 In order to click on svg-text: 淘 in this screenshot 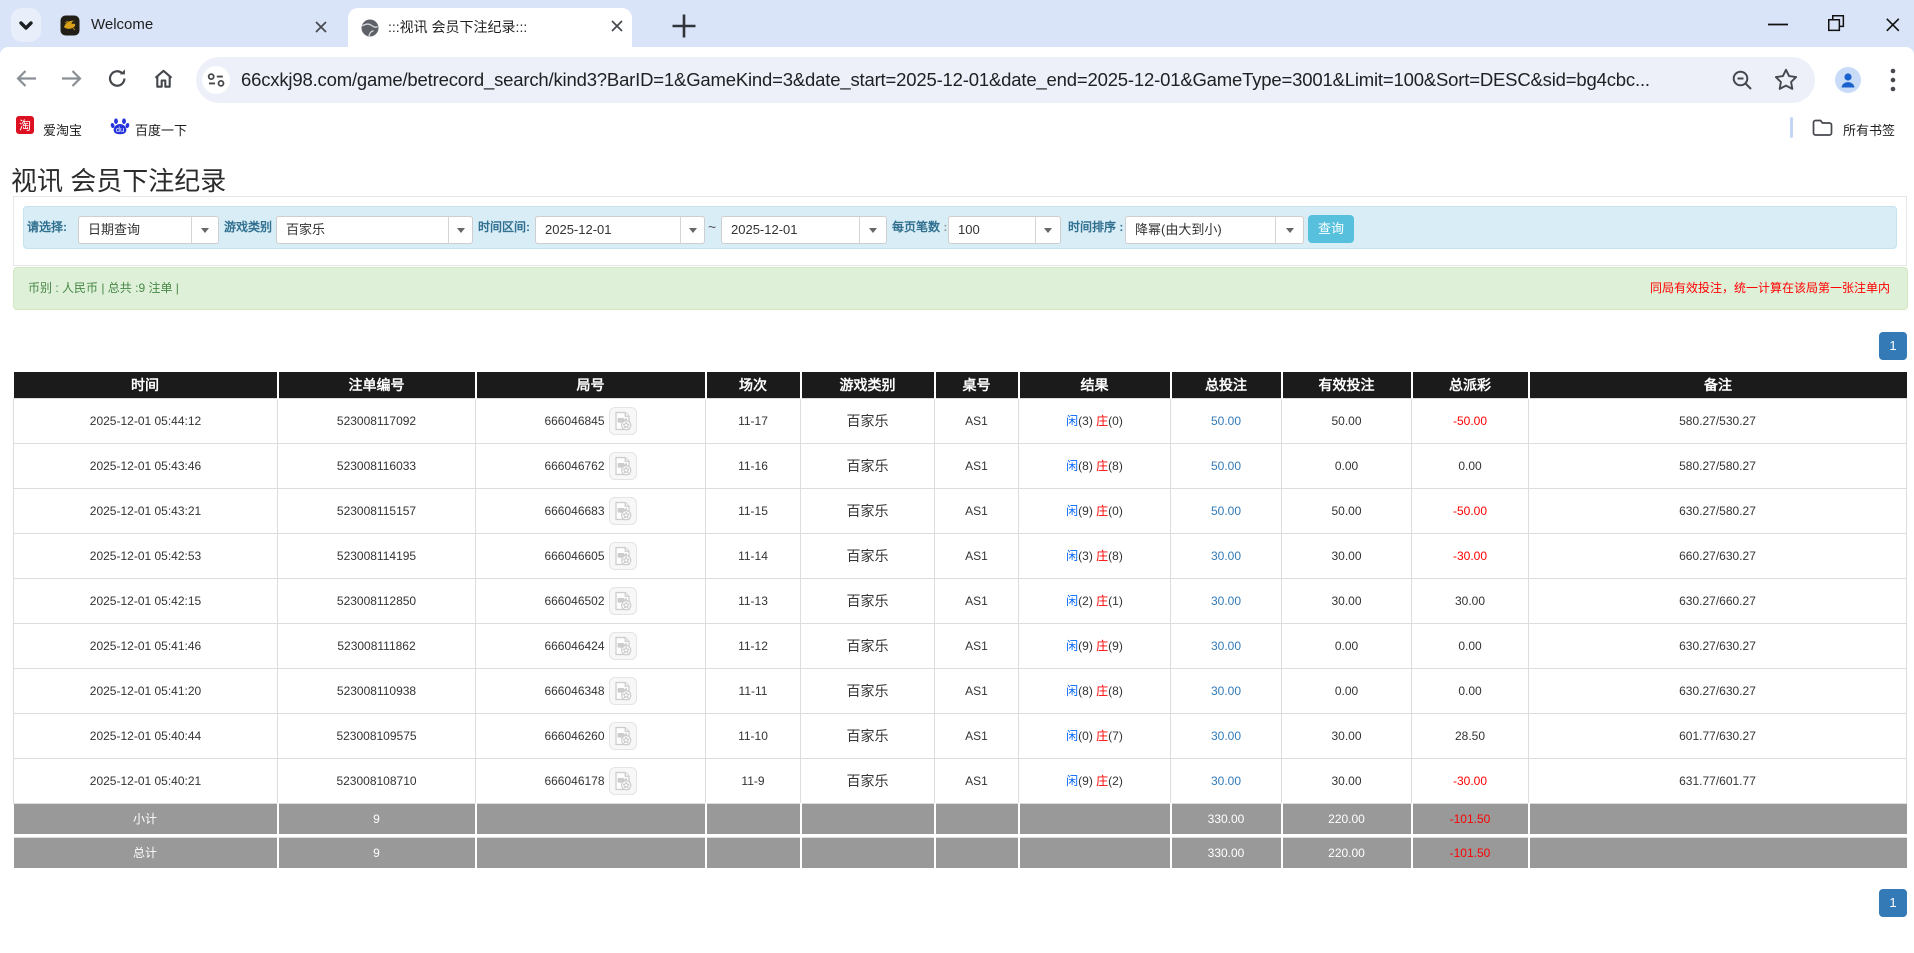, I will do `click(25, 126)`.